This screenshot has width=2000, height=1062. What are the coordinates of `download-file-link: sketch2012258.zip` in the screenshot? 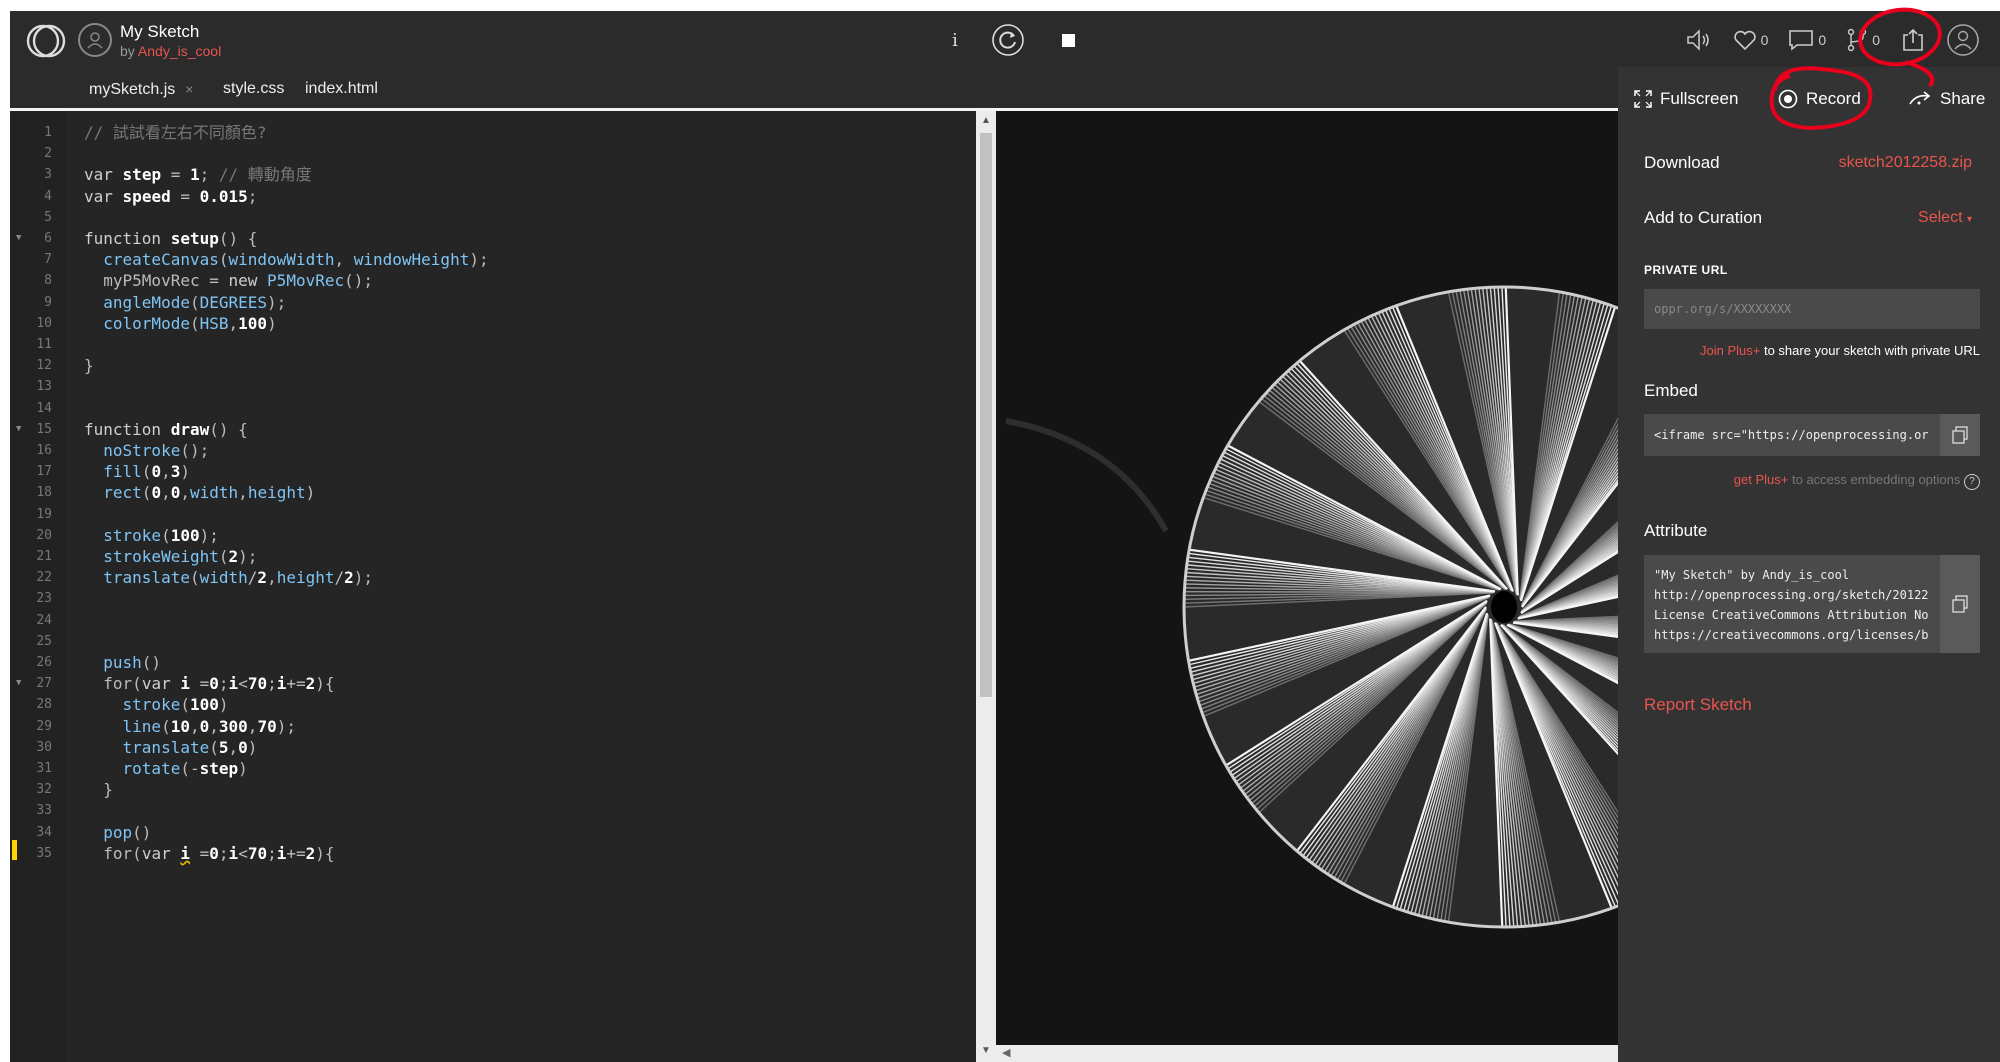 It's located at (1905, 163).